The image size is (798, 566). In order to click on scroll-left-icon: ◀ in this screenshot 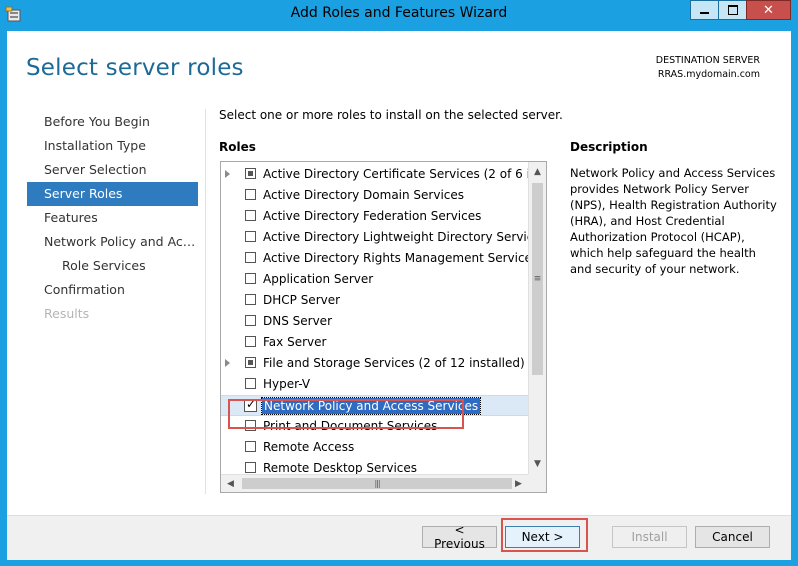, I will do `click(230, 483)`.